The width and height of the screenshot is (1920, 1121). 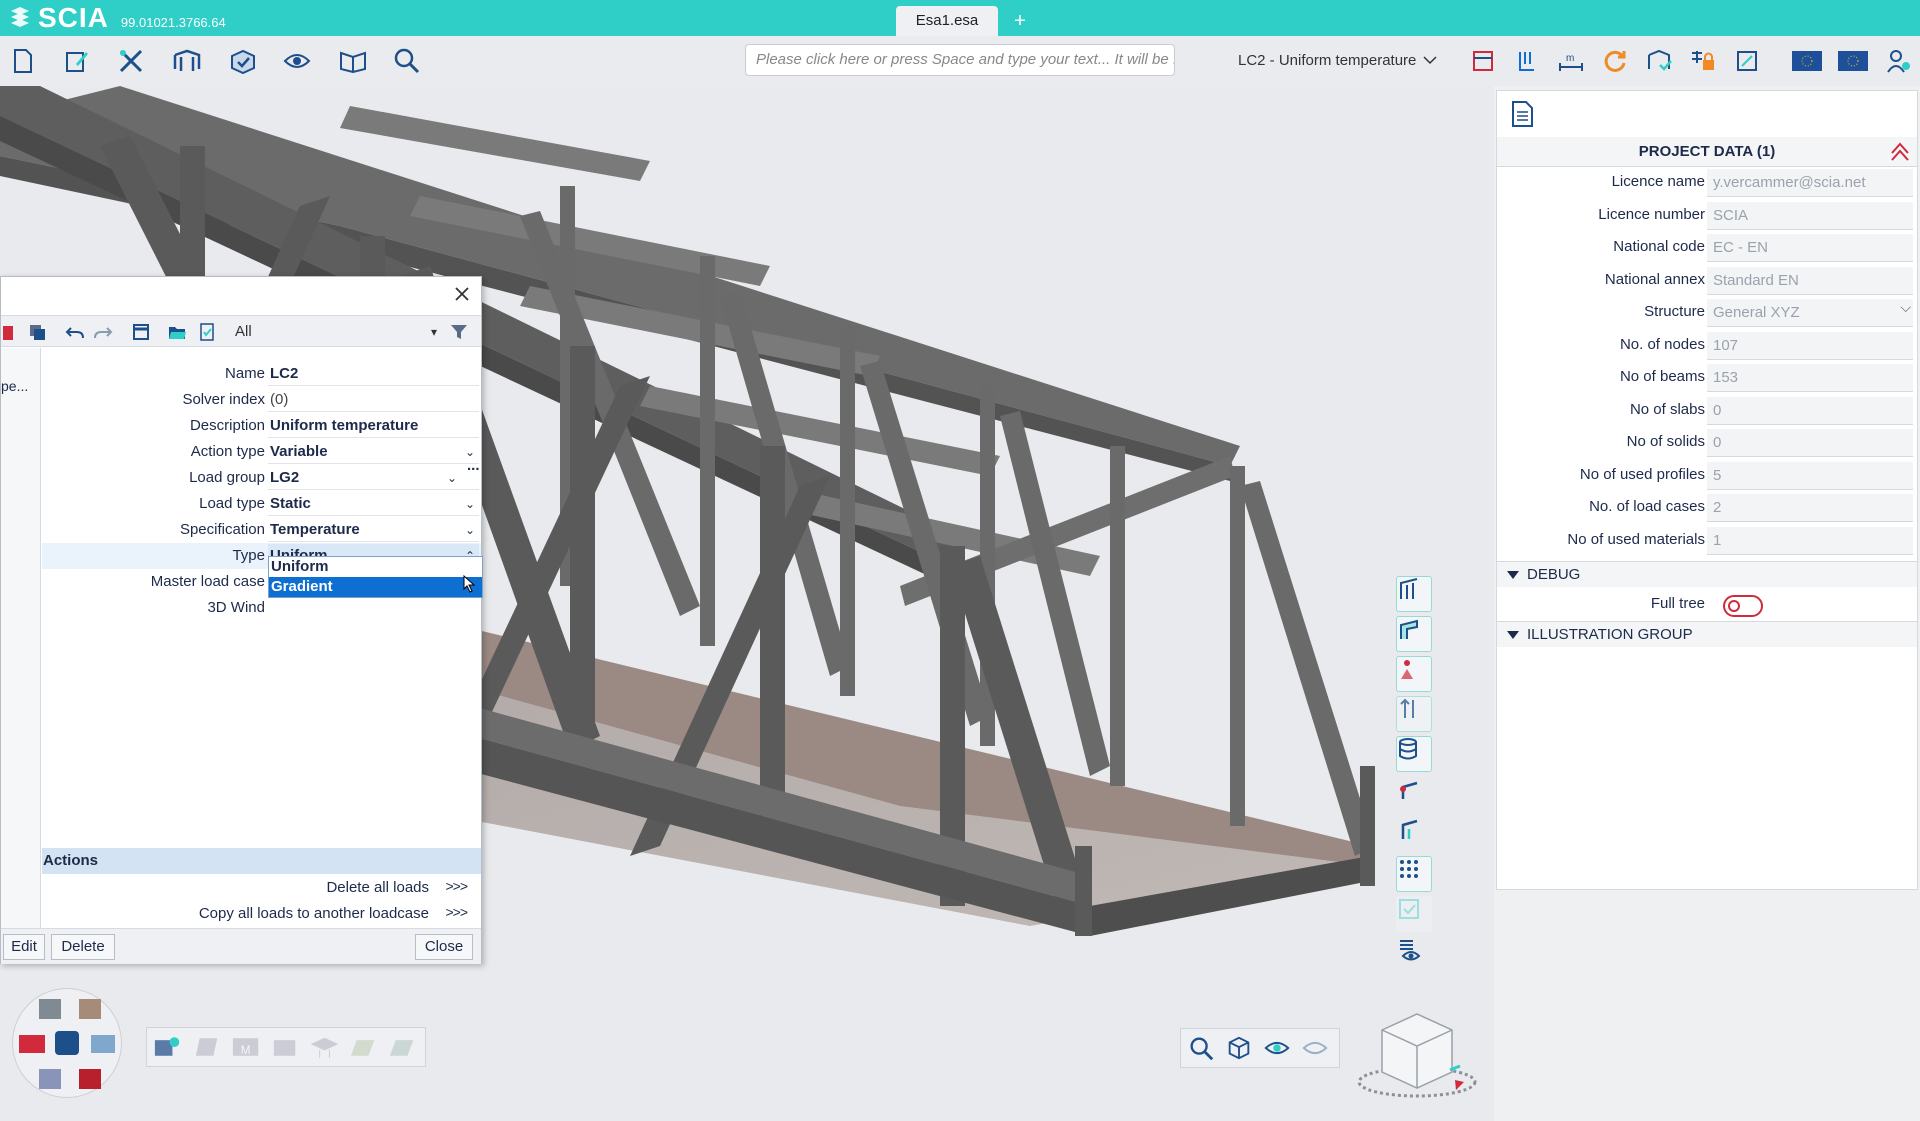 What do you see at coordinates (207, 332) in the screenshot?
I see `check-document-icon` at bounding box center [207, 332].